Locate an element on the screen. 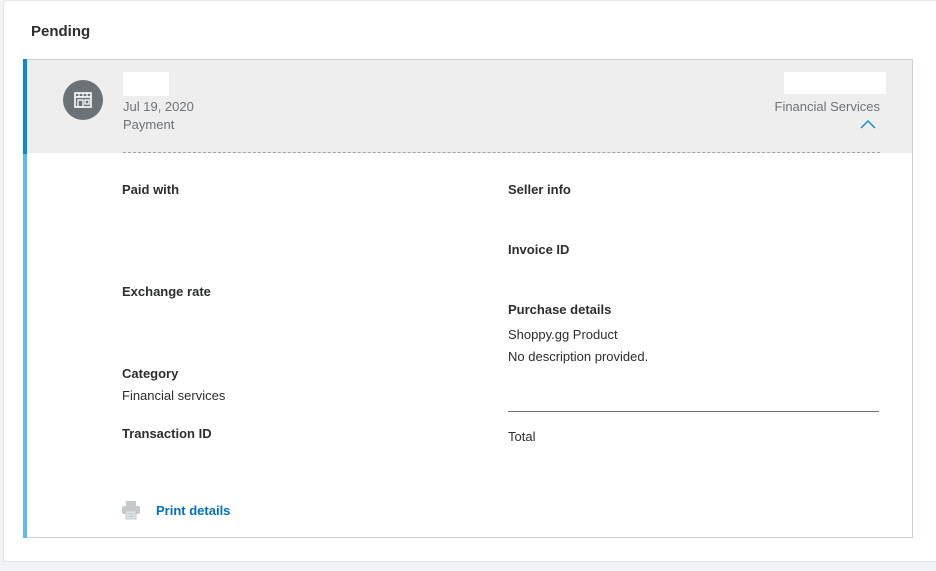 Image resolution: width=936 pixels, height=571 pixels. purchase-details-label: Purchase details is located at coordinates (560, 309).